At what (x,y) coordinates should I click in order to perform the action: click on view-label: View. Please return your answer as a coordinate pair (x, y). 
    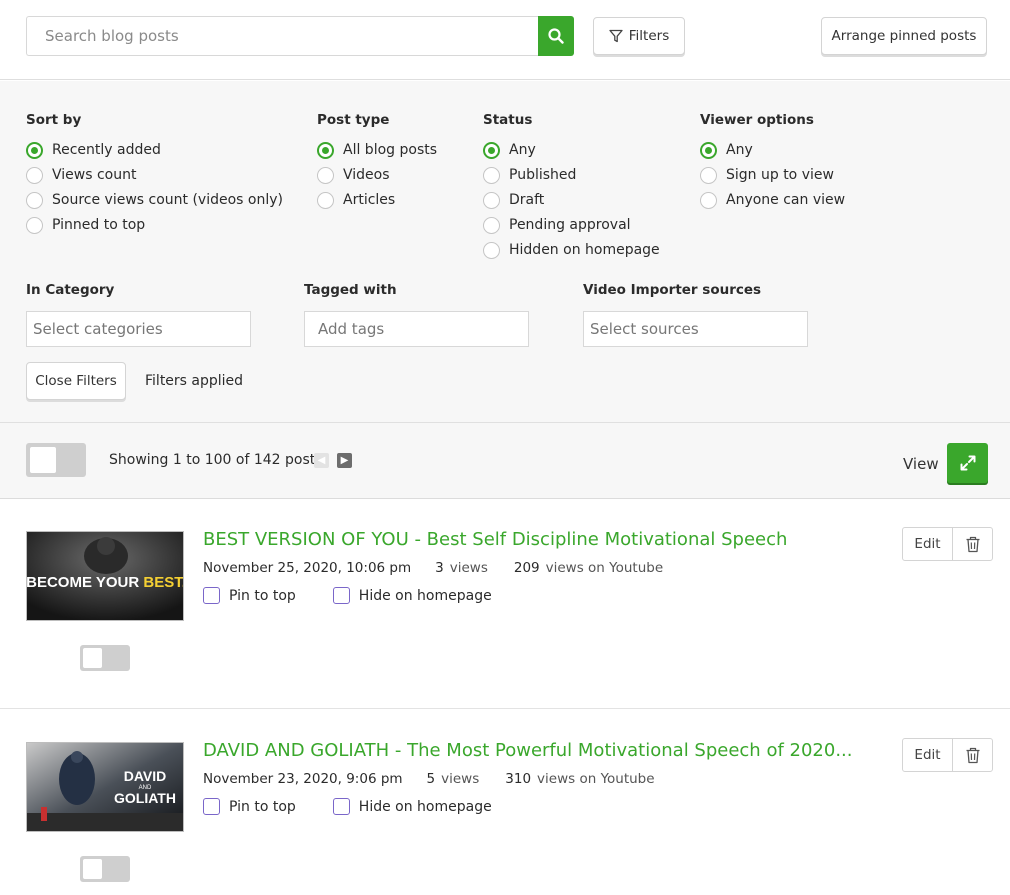
    Looking at the image, I should click on (921, 464).